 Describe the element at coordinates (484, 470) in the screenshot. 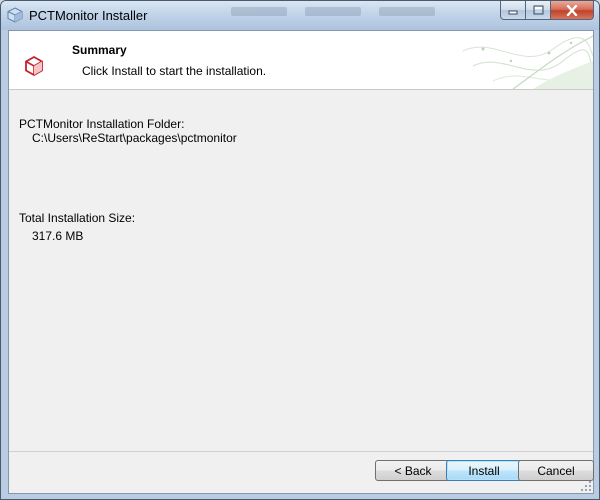

I see `install-button: Install` at that location.